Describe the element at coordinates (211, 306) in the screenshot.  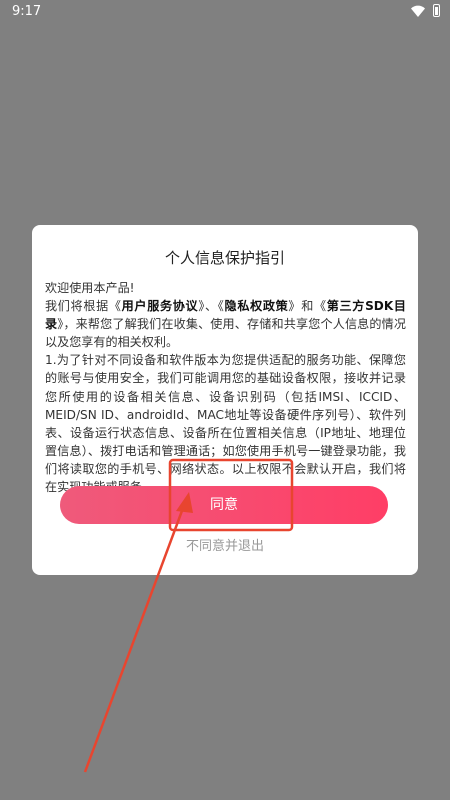
I see `text-segment: 》、《` at that location.